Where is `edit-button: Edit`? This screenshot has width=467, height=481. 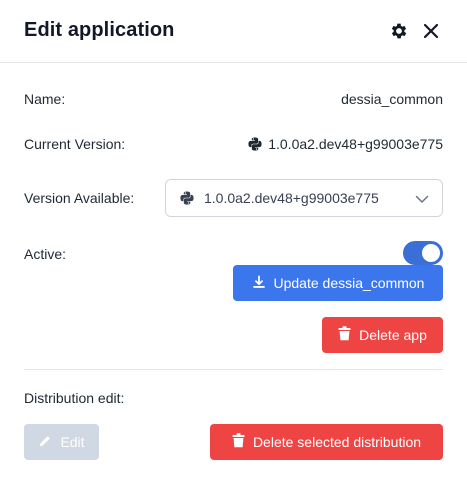
edit-button: Edit is located at coordinates (61, 442).